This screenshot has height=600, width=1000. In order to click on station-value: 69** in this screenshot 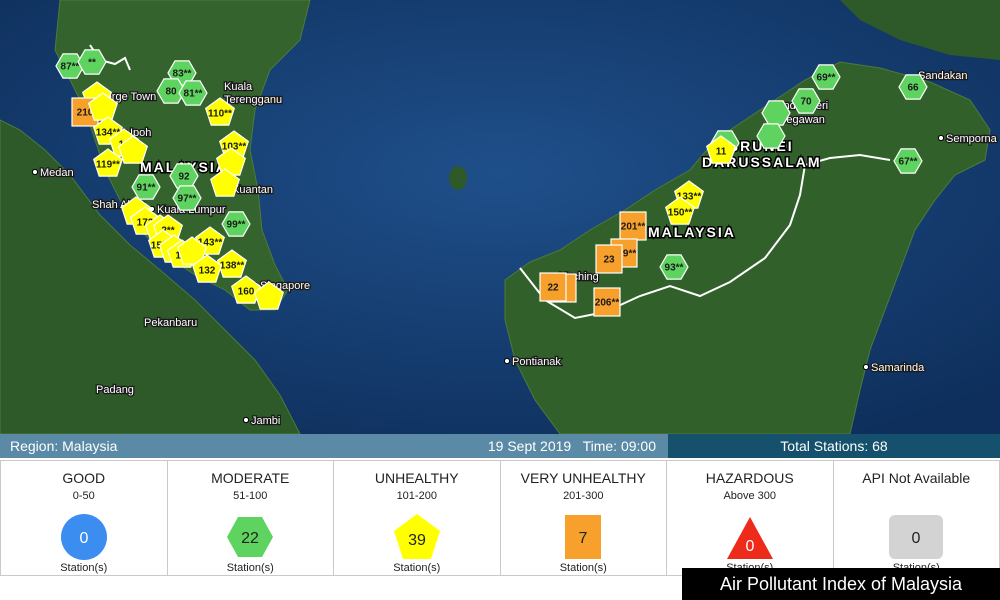, I will do `click(826, 78)`.